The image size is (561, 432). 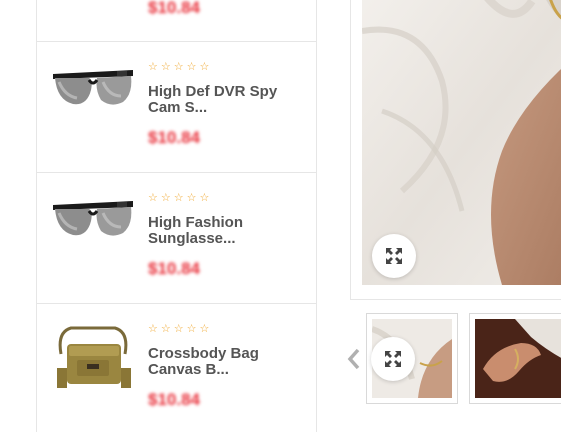 I want to click on thumbnail-item, so click(x=515, y=358).